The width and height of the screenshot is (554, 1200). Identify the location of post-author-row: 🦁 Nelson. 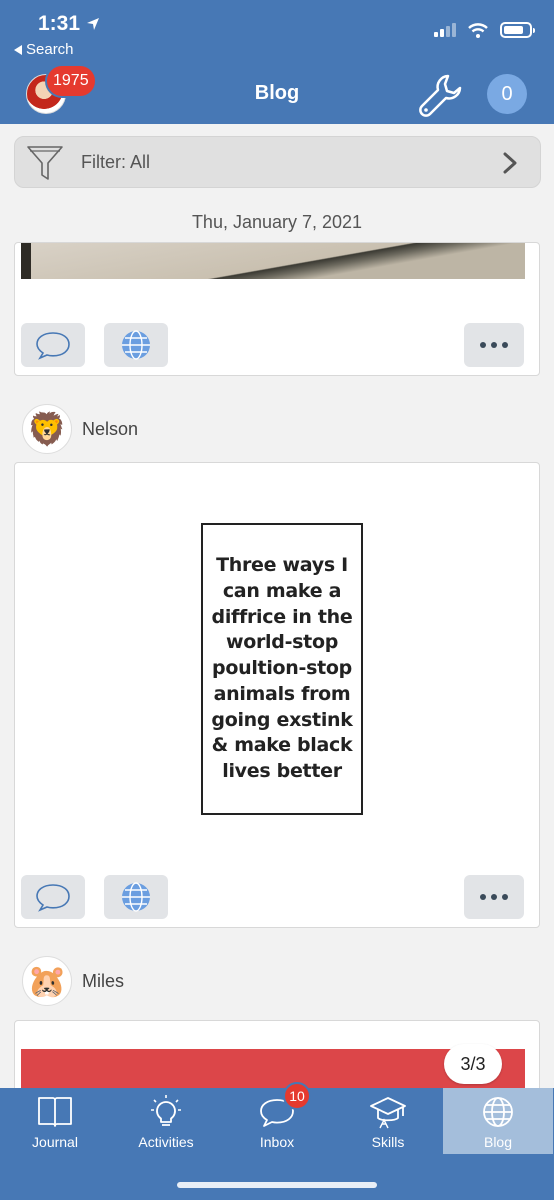
(80, 429).